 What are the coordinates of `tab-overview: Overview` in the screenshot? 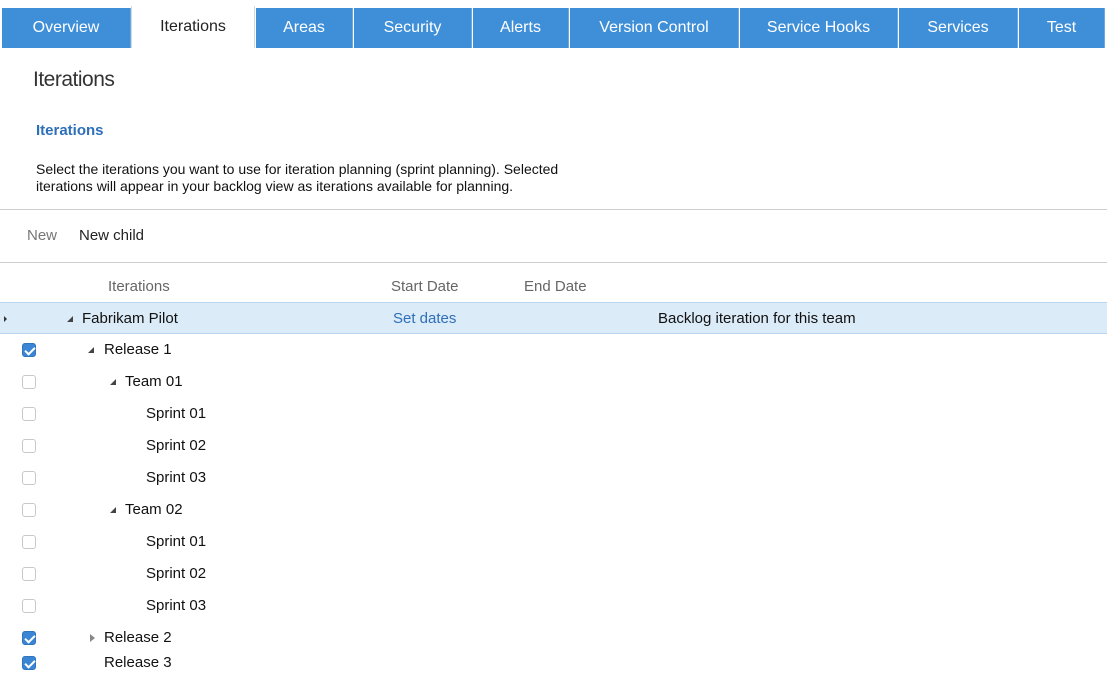 It's located at (66, 28).